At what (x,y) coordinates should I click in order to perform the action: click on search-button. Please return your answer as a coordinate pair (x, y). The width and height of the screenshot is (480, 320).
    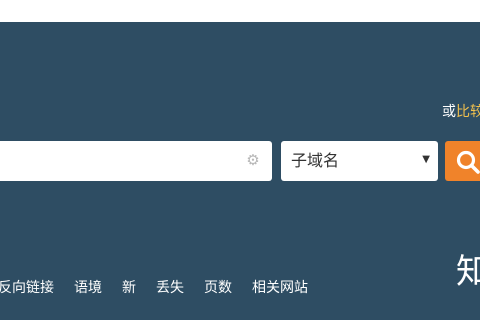
    Looking at the image, I should click on (462, 161).